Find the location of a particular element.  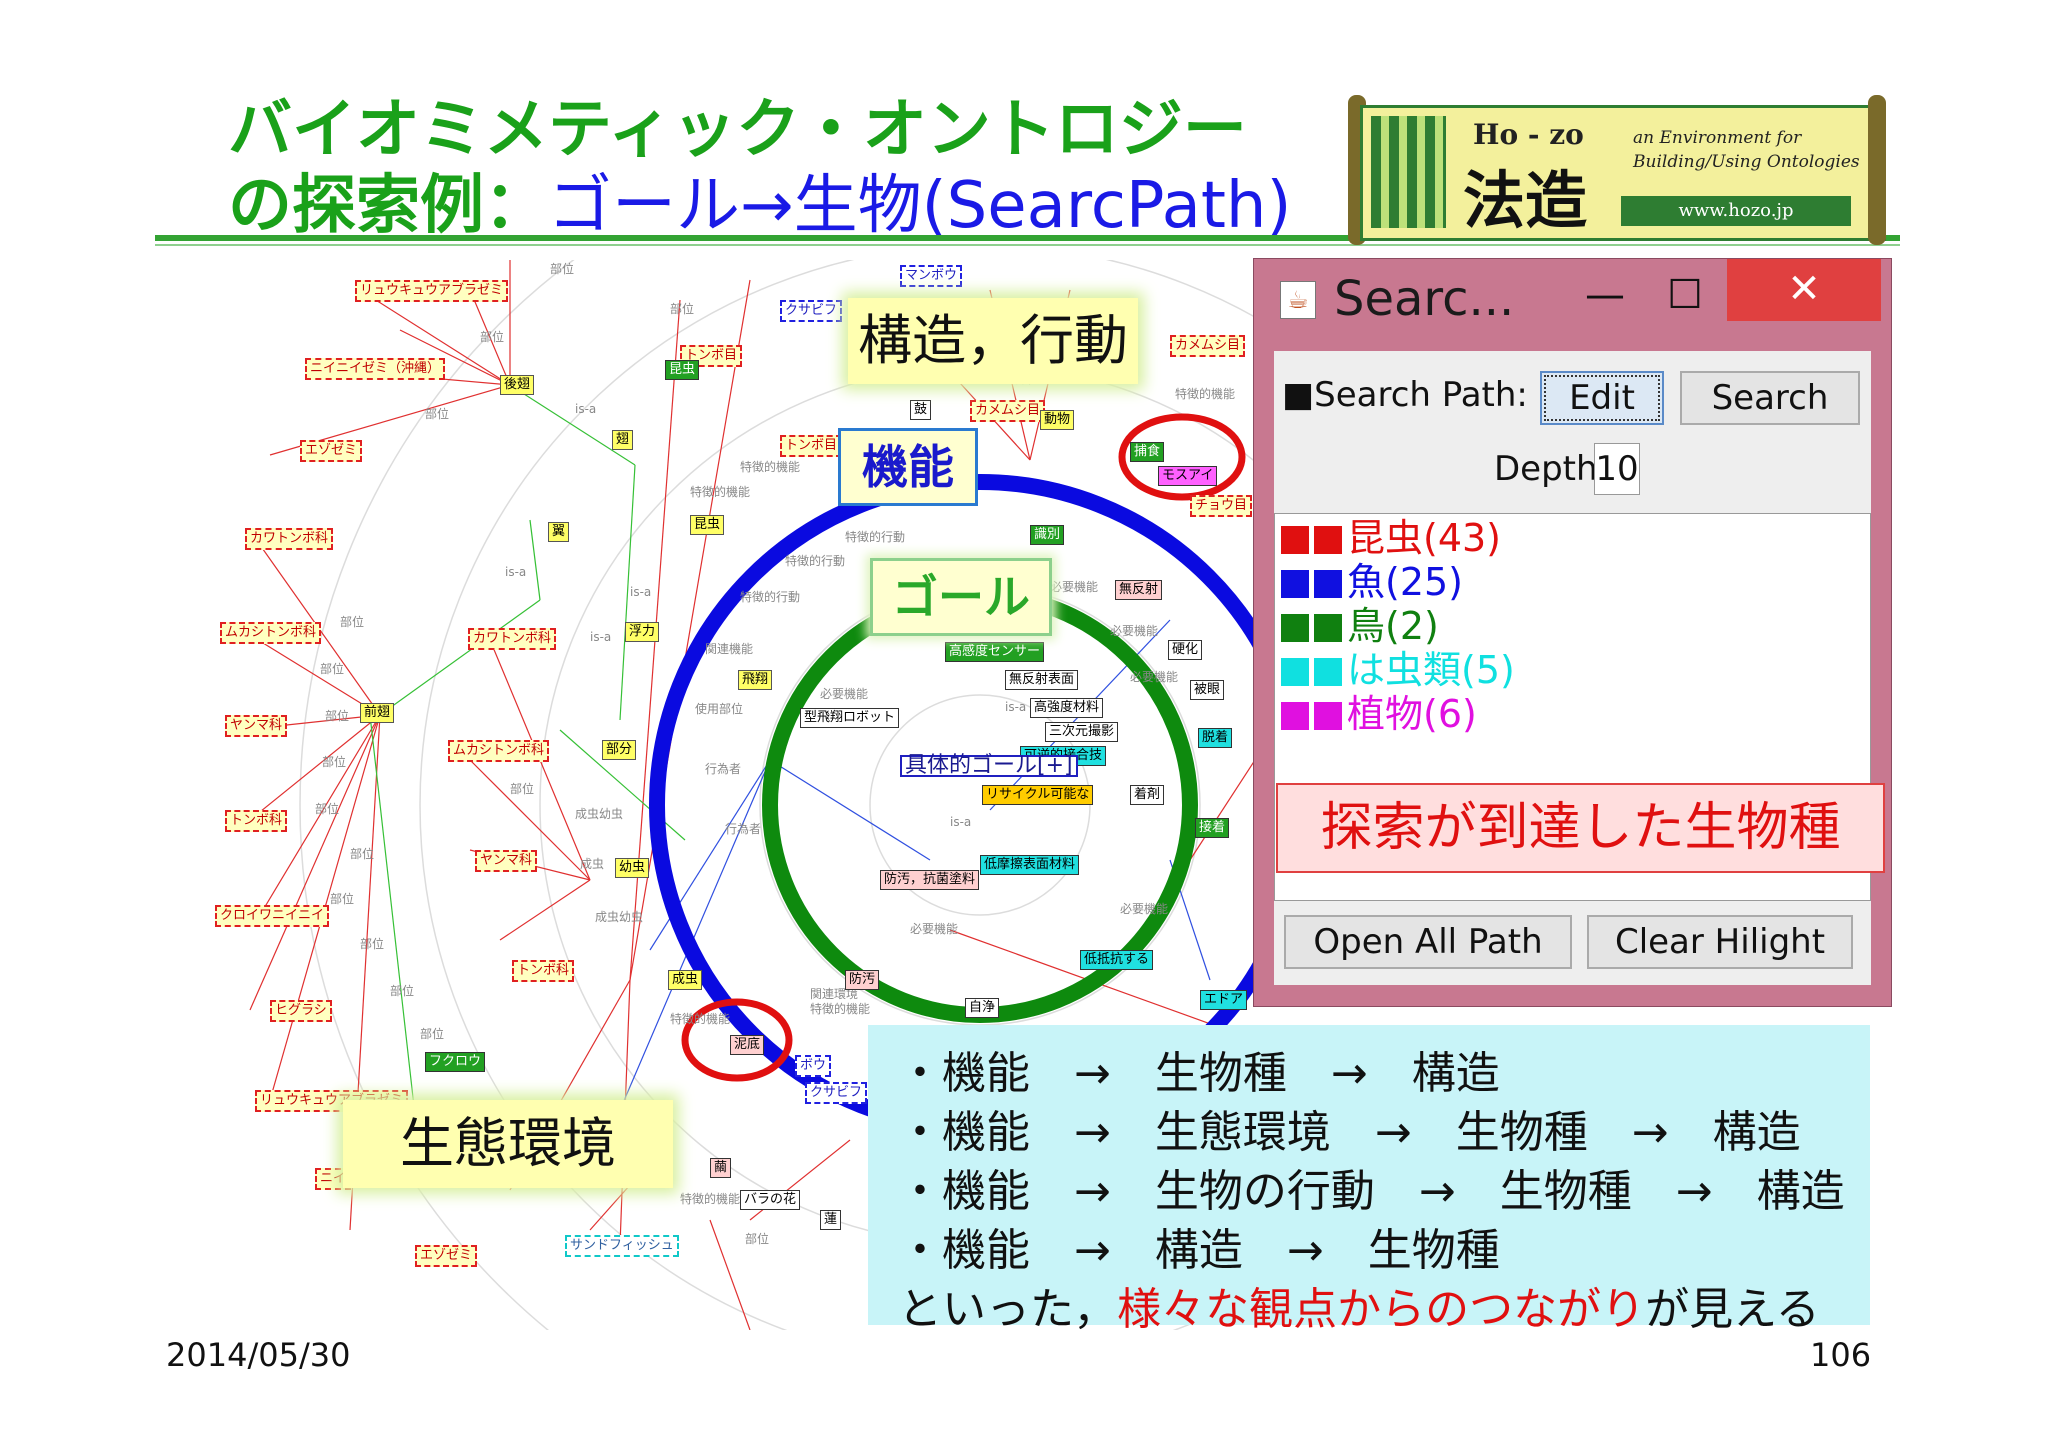

graph-node: トンボ目 is located at coordinates (811, 446).